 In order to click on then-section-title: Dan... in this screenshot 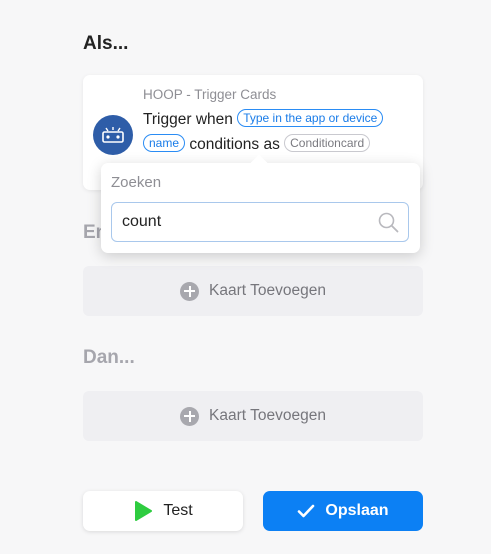, I will do `click(109, 357)`.